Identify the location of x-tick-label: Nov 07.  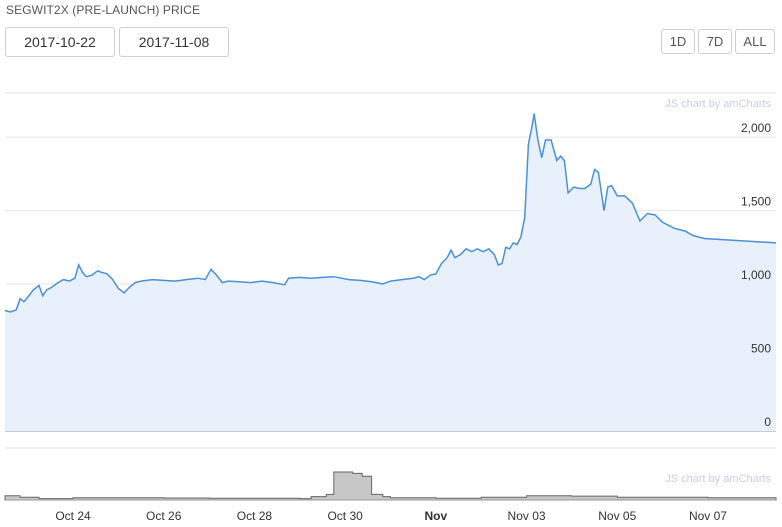
(708, 516).